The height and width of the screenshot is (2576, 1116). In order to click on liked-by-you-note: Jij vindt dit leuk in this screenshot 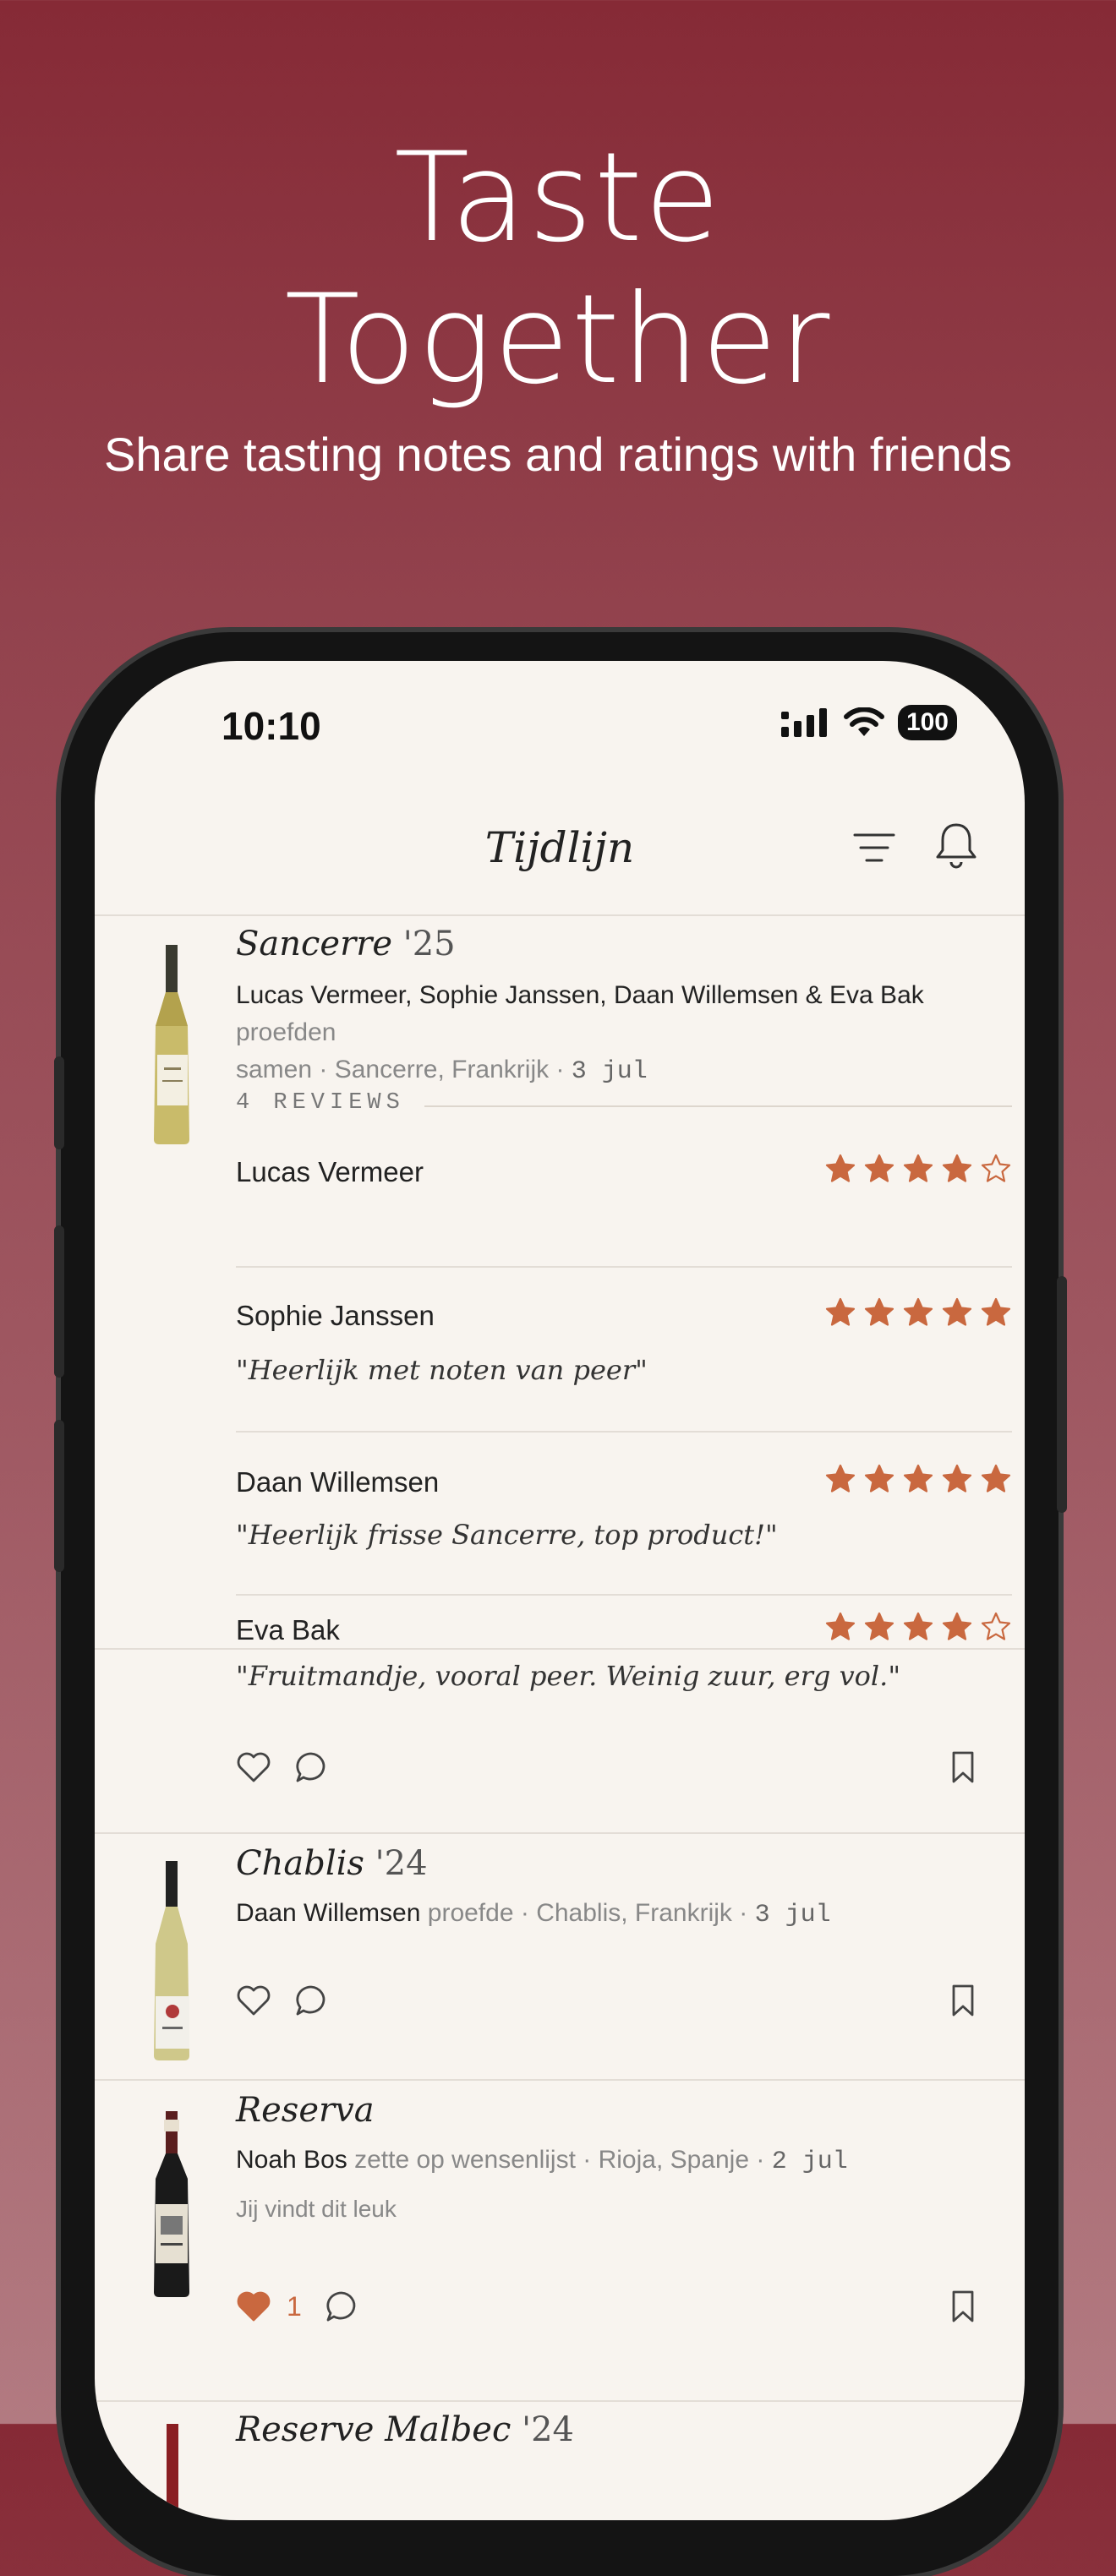, I will do `click(316, 2209)`.